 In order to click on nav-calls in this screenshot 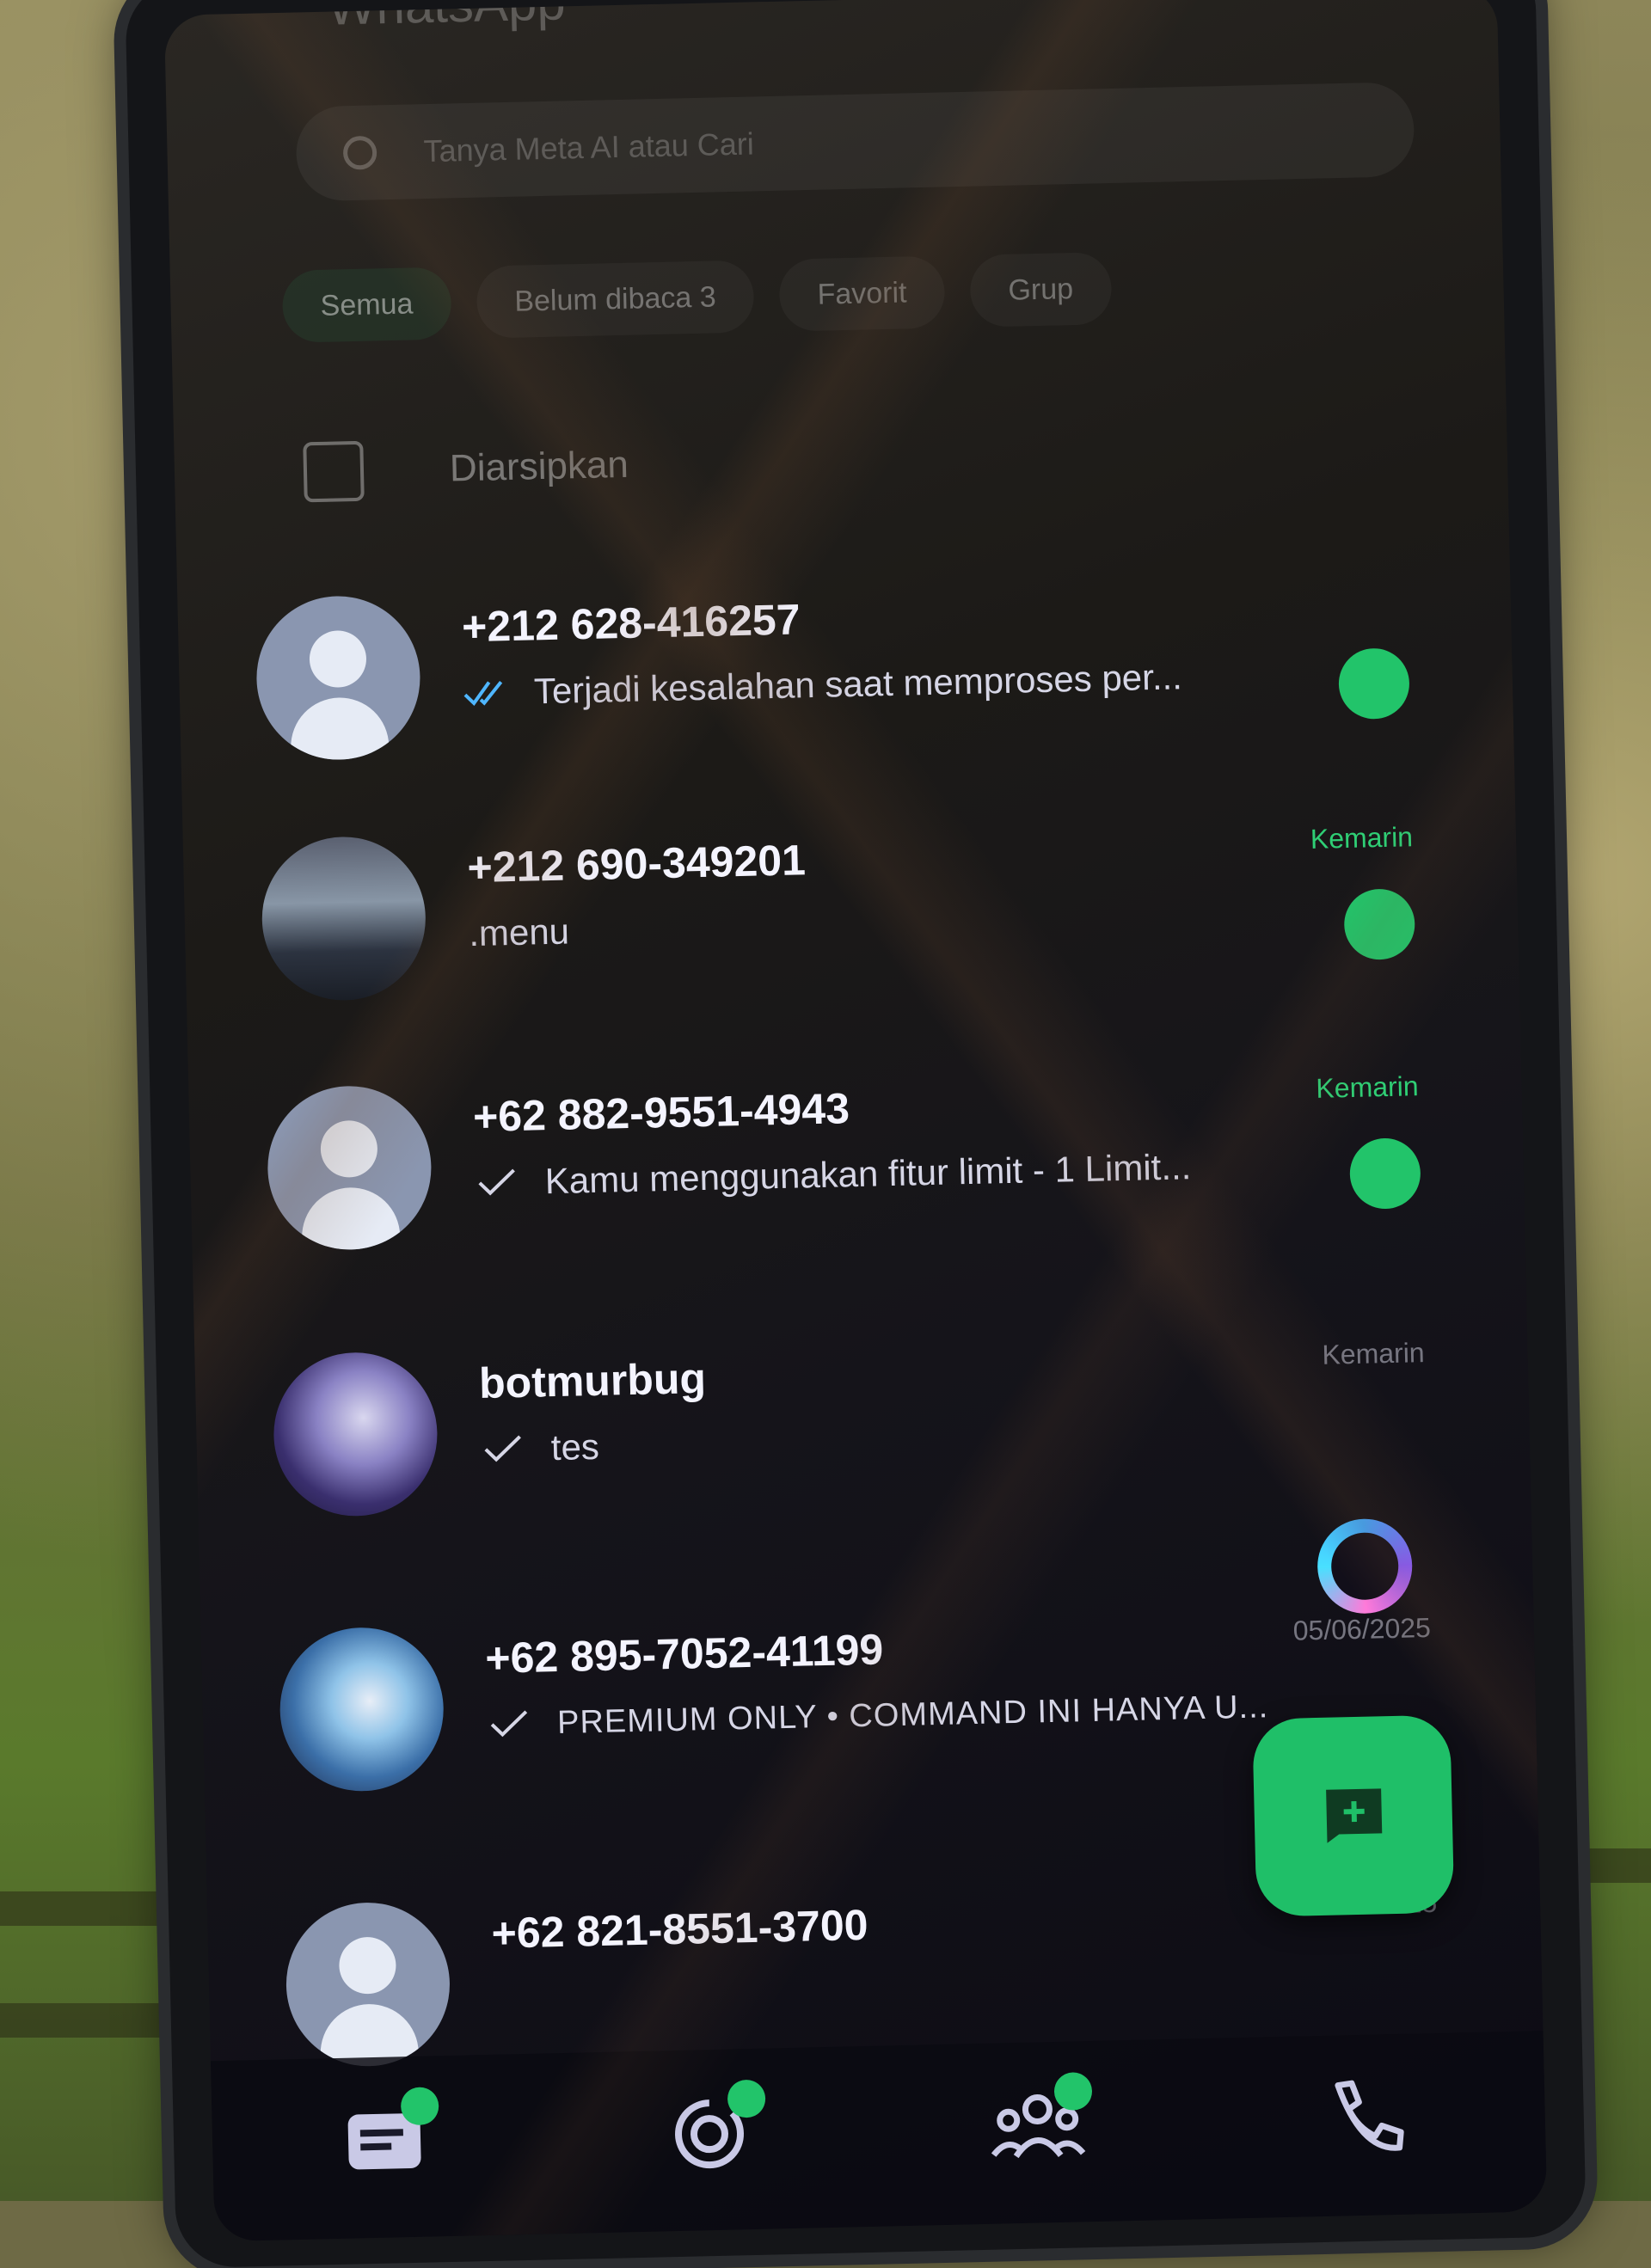, I will do `click(1364, 2117)`.